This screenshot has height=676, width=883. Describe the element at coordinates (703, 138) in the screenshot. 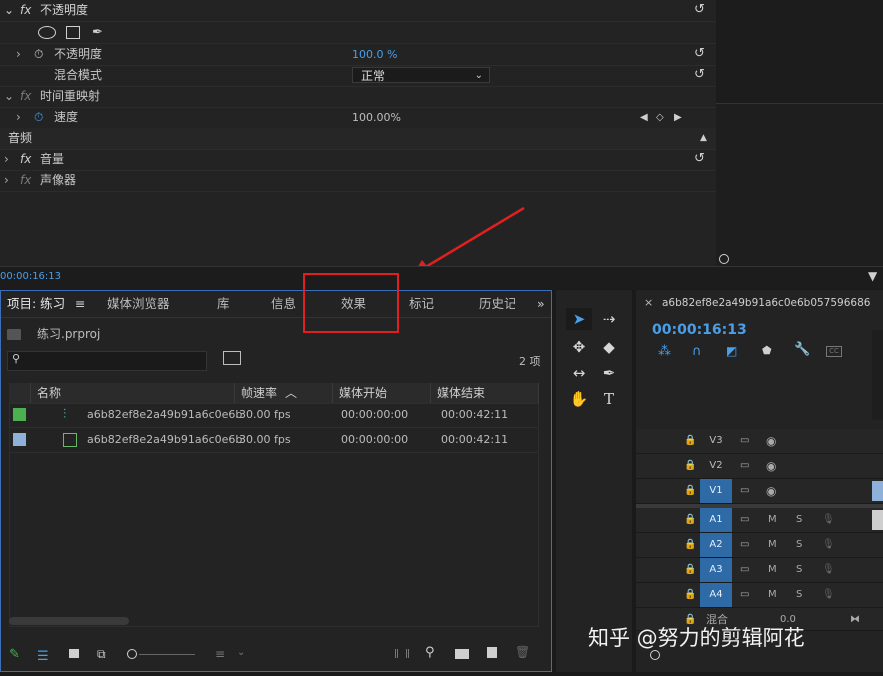

I see `collapse-up-icon: ▲` at that location.